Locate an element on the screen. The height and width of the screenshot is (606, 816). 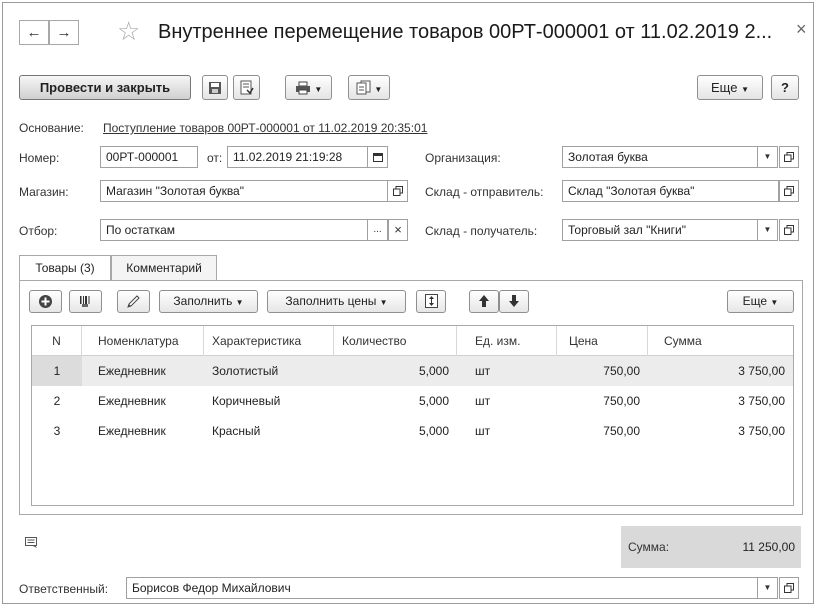
table-more-button: Еще ▼ is located at coordinates (760, 301).